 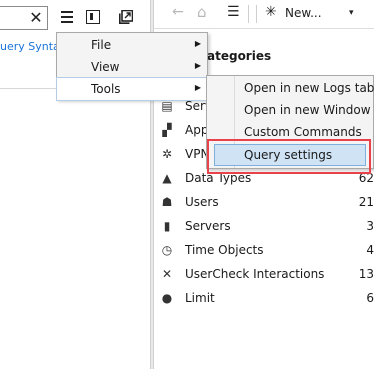 I want to click on right-toolbar, so click(x=264, y=14).